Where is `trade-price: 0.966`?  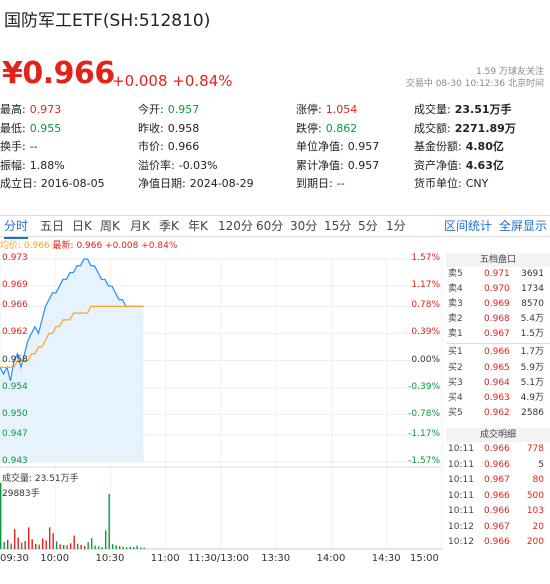 trade-price: 0.966 is located at coordinates (497, 542).